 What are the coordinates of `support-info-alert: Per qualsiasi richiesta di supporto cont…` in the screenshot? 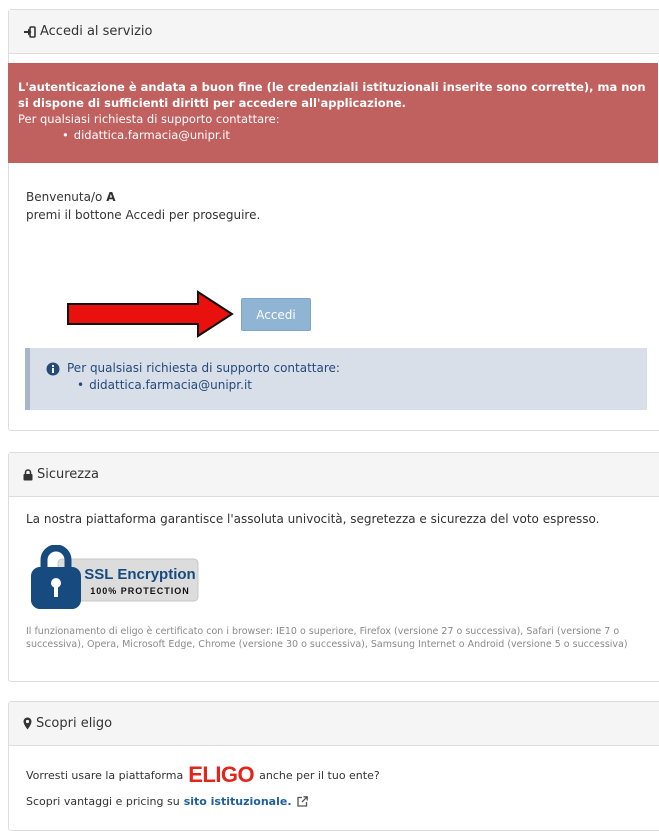 It's located at (336, 379).